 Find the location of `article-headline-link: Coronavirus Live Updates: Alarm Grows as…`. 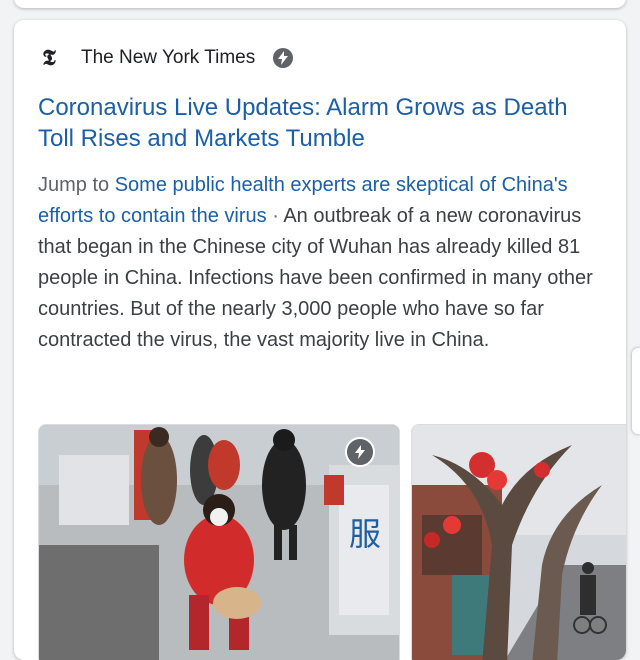

article-headline-link: Coronavirus Live Updates: Alarm Grows as… is located at coordinates (318, 123).